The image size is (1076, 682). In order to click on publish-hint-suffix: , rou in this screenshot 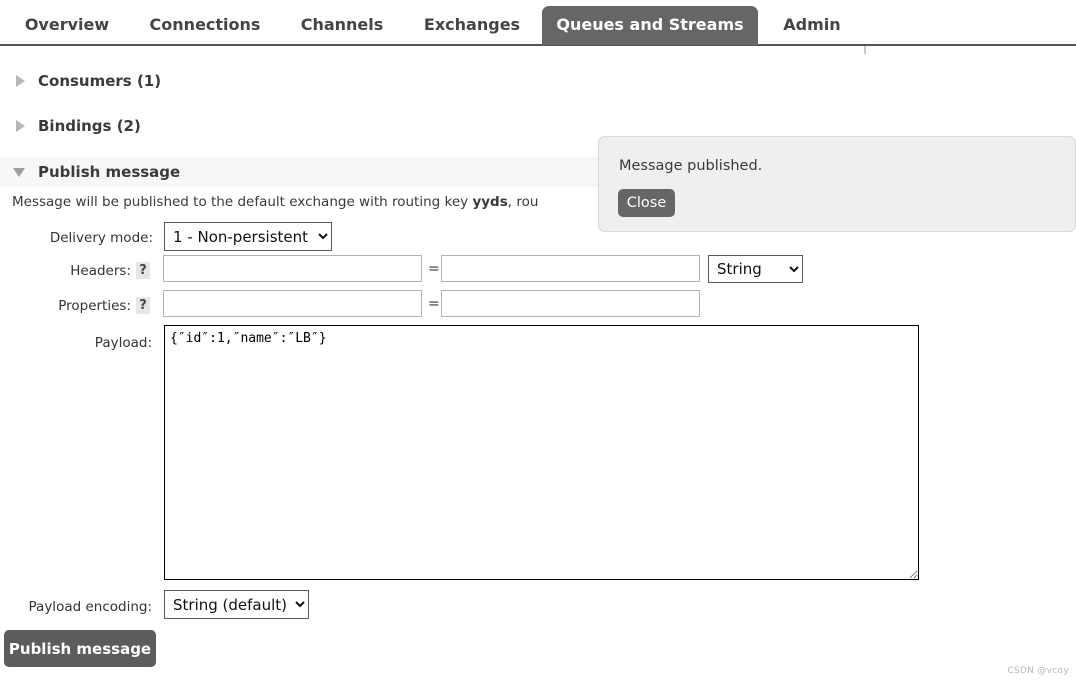, I will do `click(523, 202)`.